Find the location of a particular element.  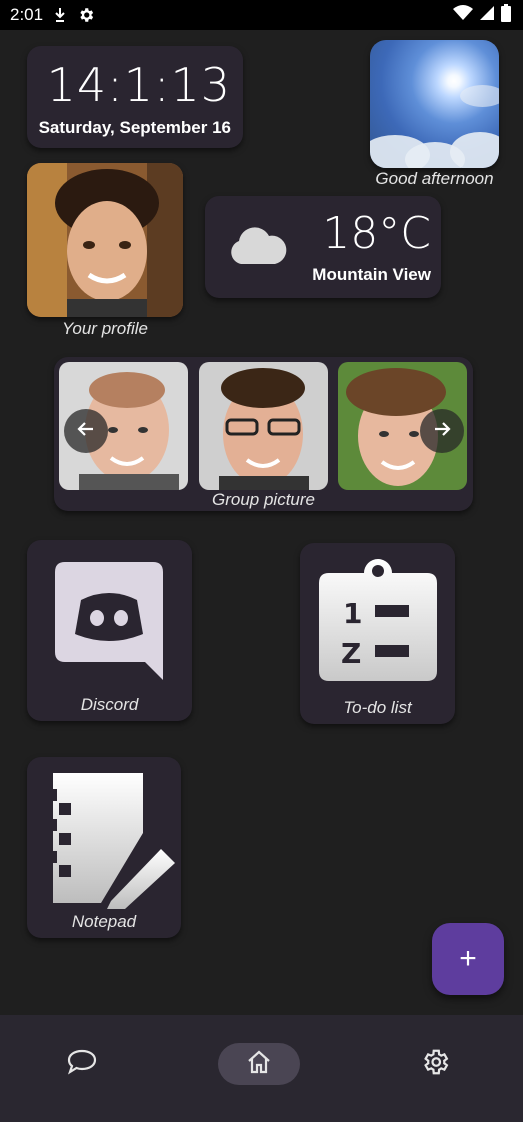

todo-list-app-tile: 1 Z To-do list is located at coordinates (377, 633).